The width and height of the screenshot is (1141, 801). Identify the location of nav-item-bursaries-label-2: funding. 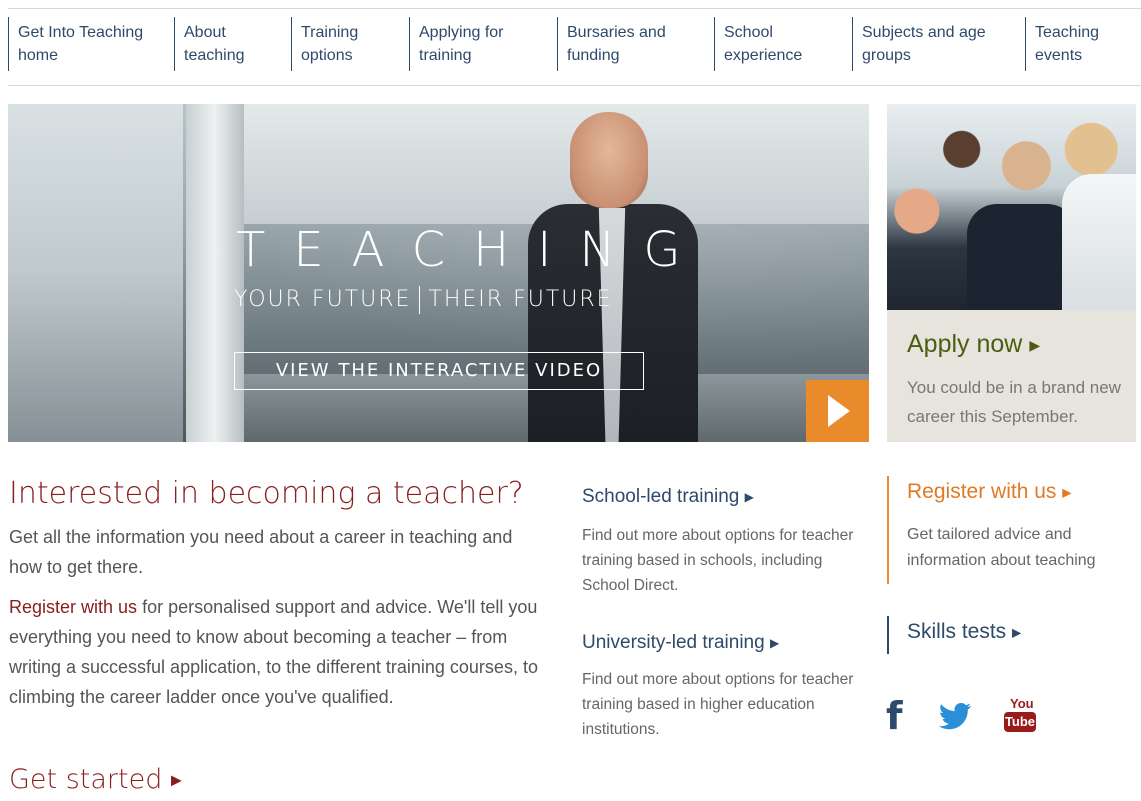
(593, 55).